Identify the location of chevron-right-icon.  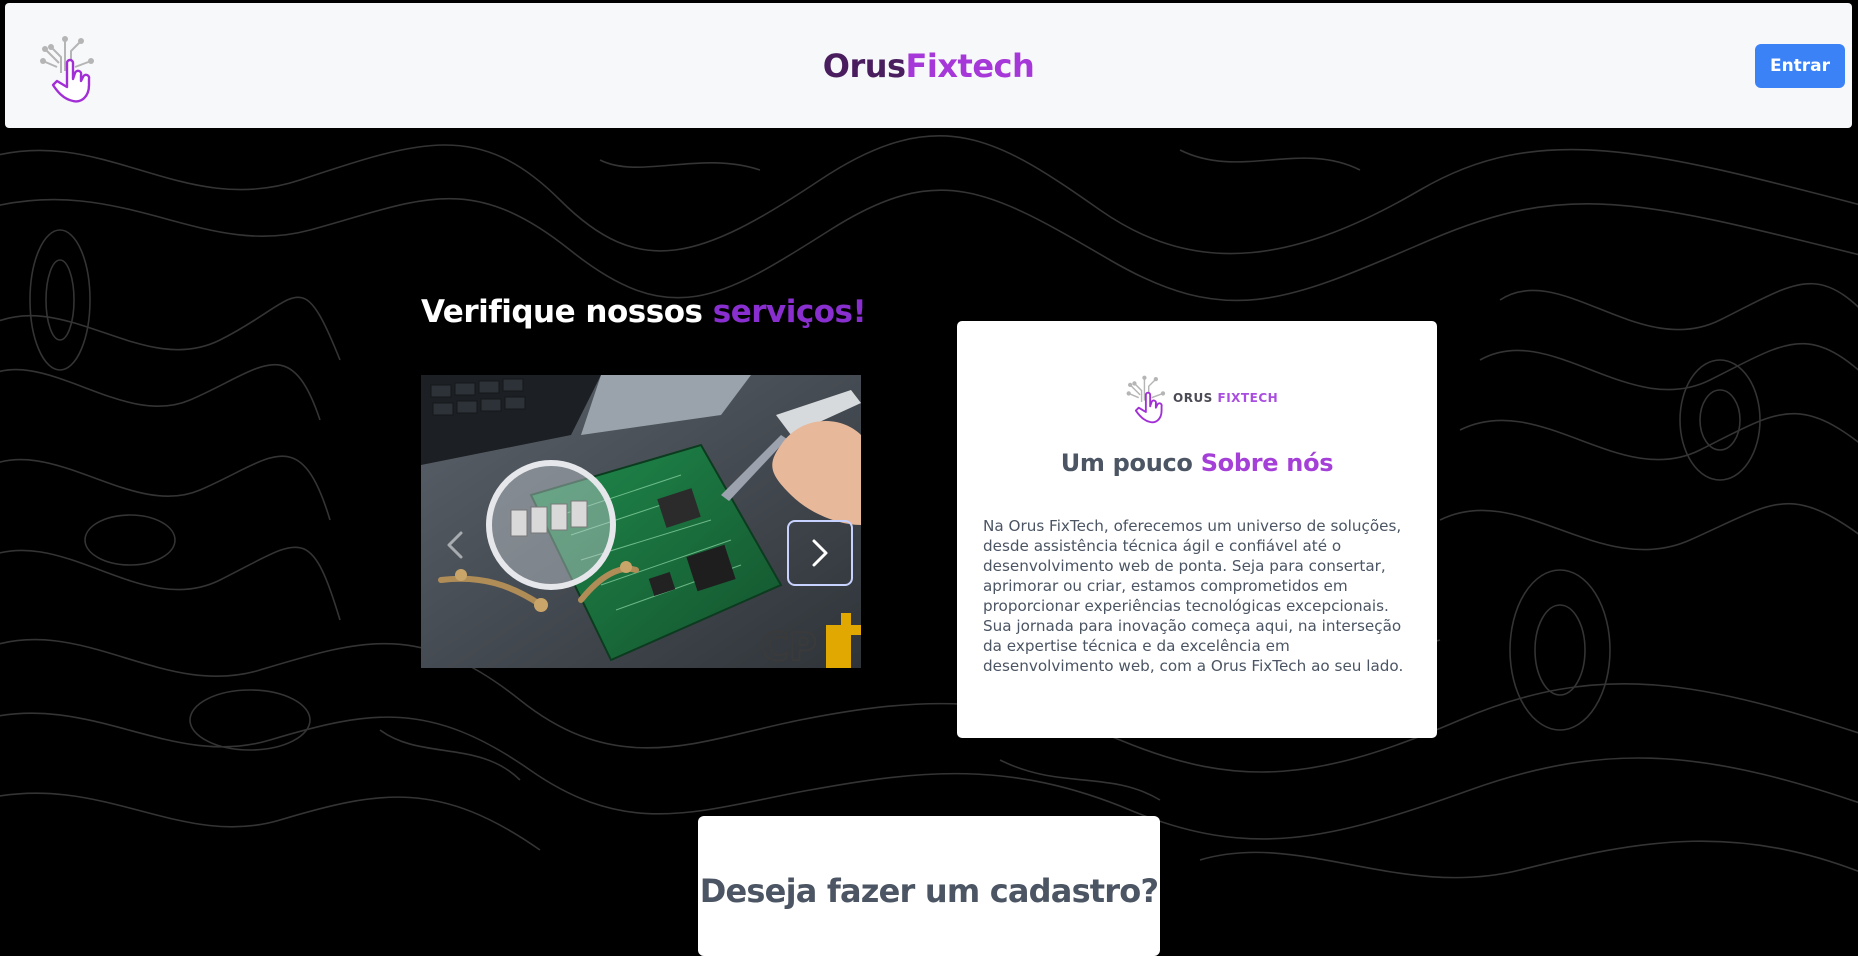
(820, 553).